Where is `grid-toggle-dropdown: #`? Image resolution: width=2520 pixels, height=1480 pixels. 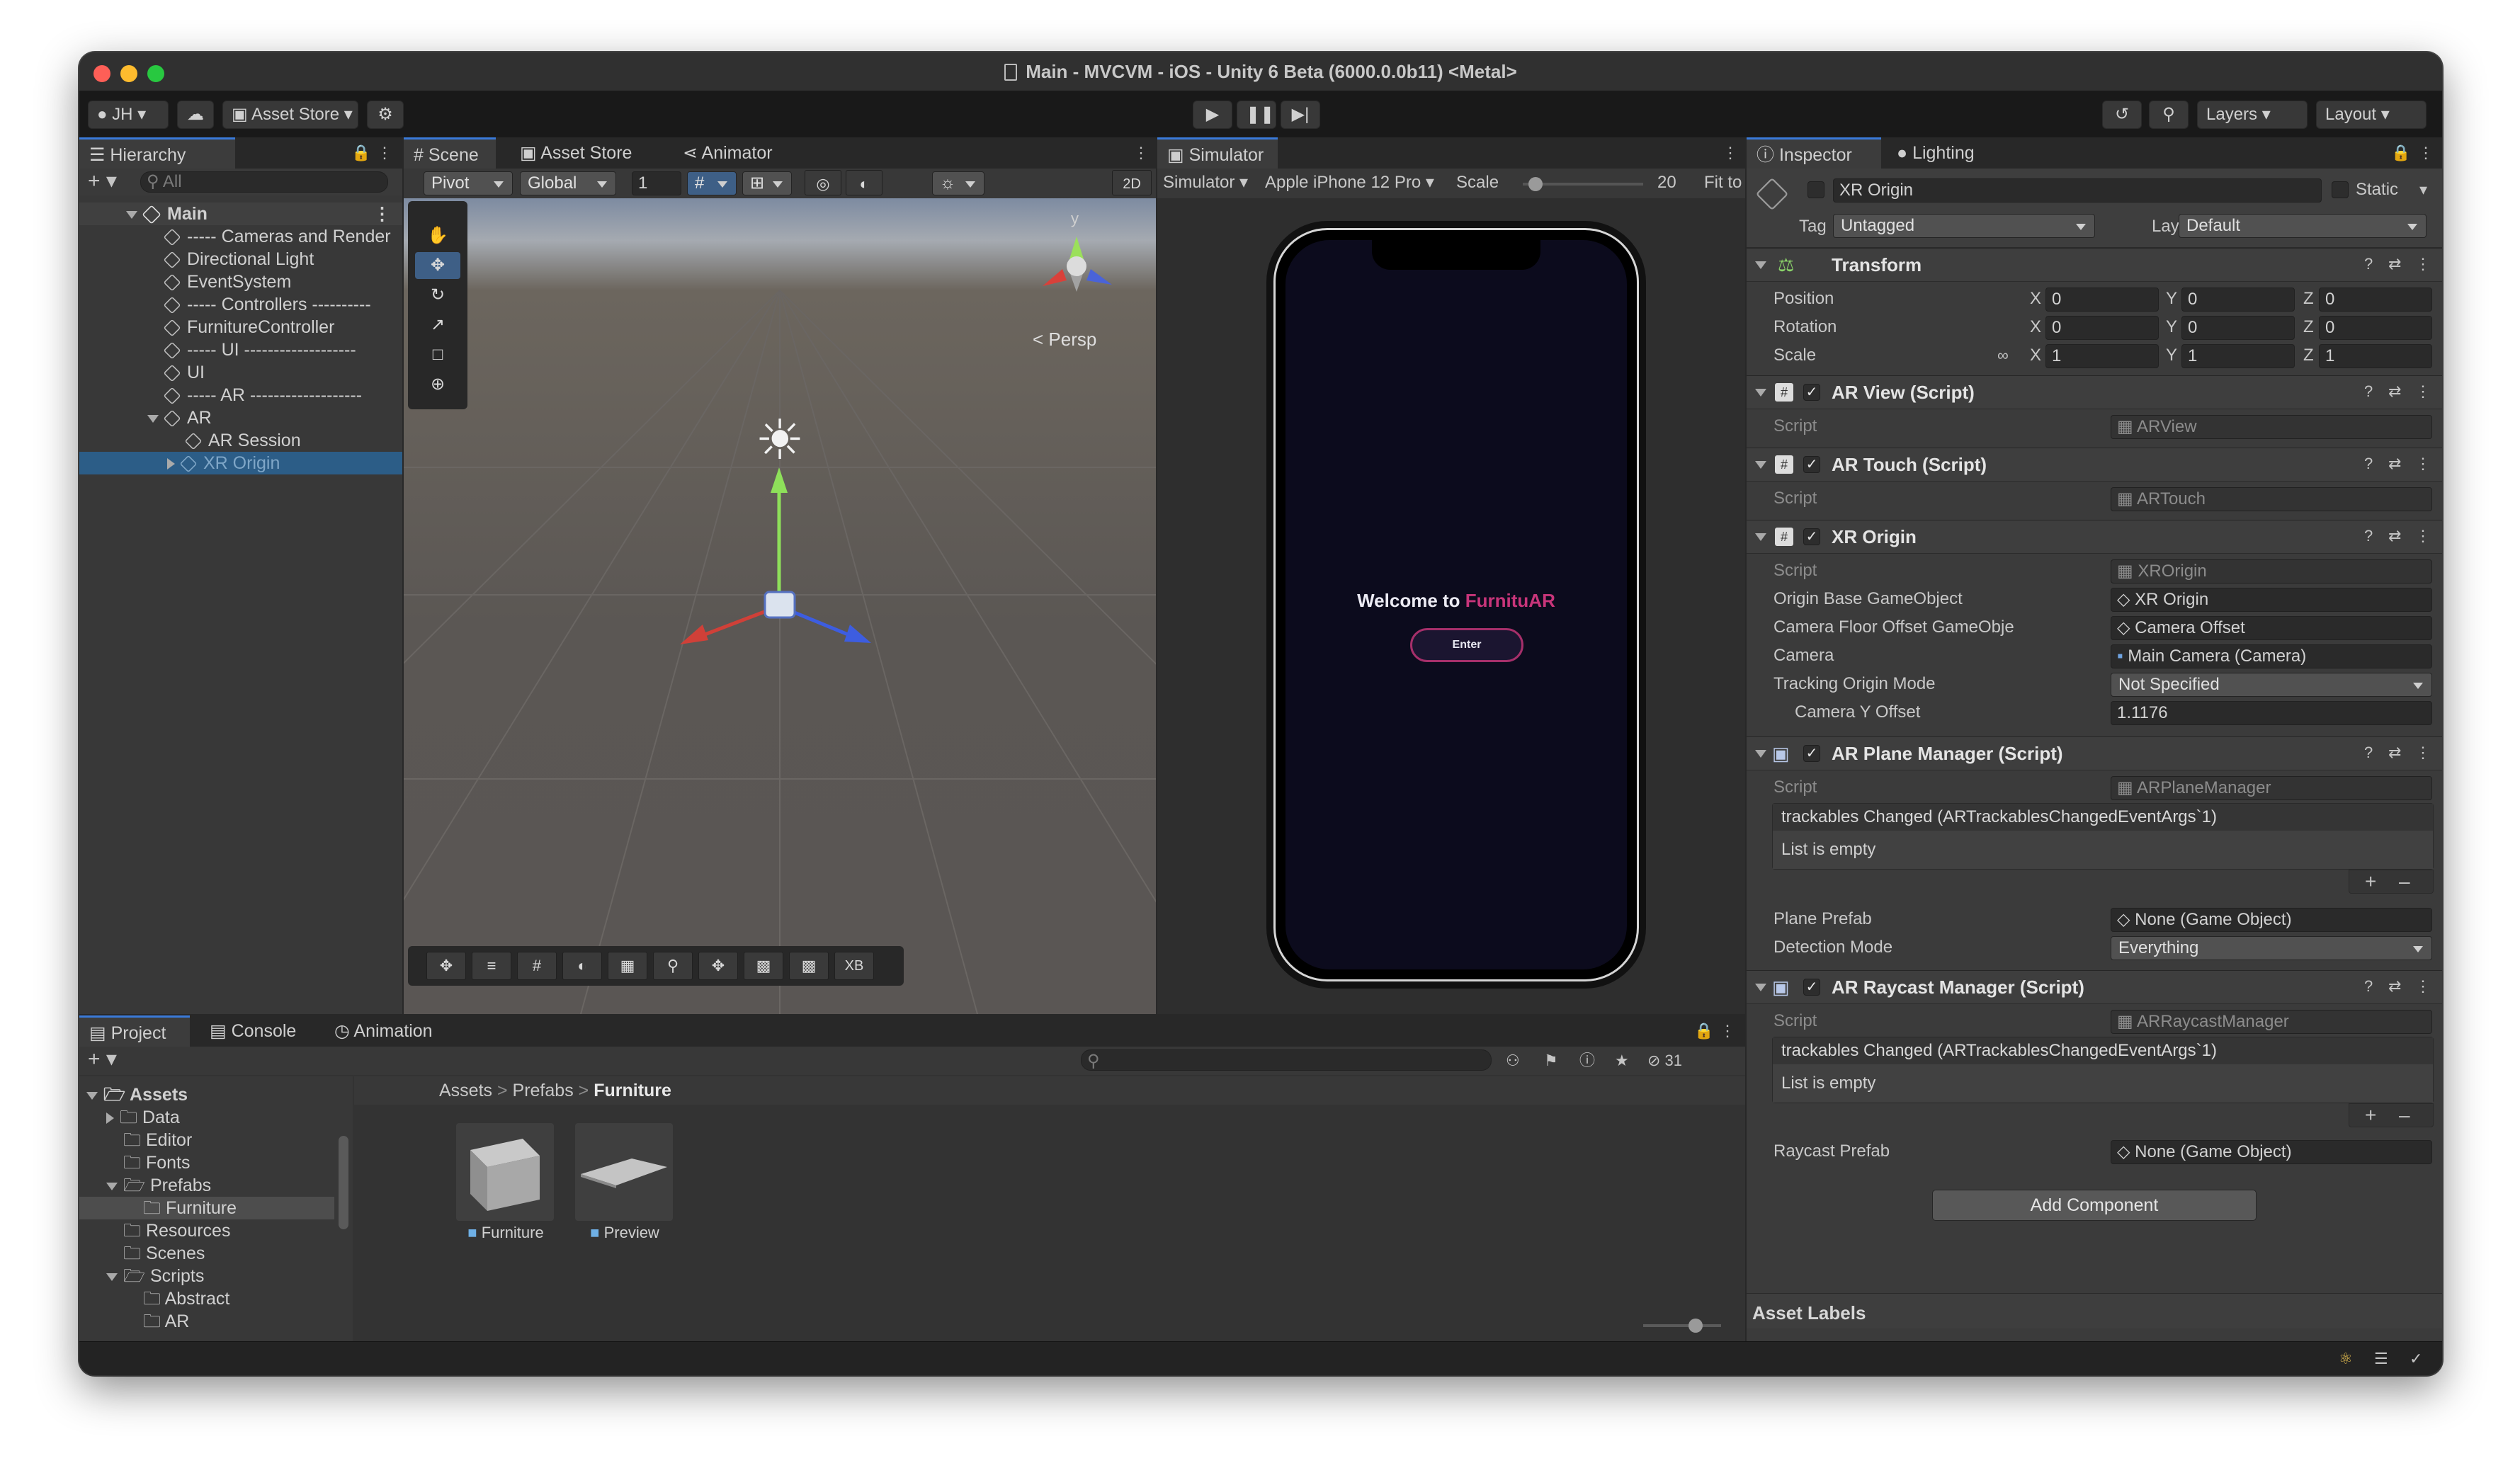 grid-toggle-dropdown: # is located at coordinates (712, 183).